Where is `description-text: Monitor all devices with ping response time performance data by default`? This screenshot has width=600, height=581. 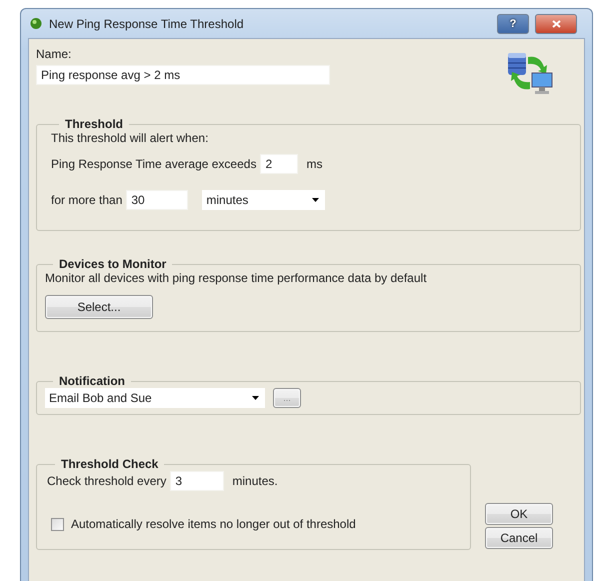
description-text: Monitor all devices with ping response time performance data by default is located at coordinates (236, 278).